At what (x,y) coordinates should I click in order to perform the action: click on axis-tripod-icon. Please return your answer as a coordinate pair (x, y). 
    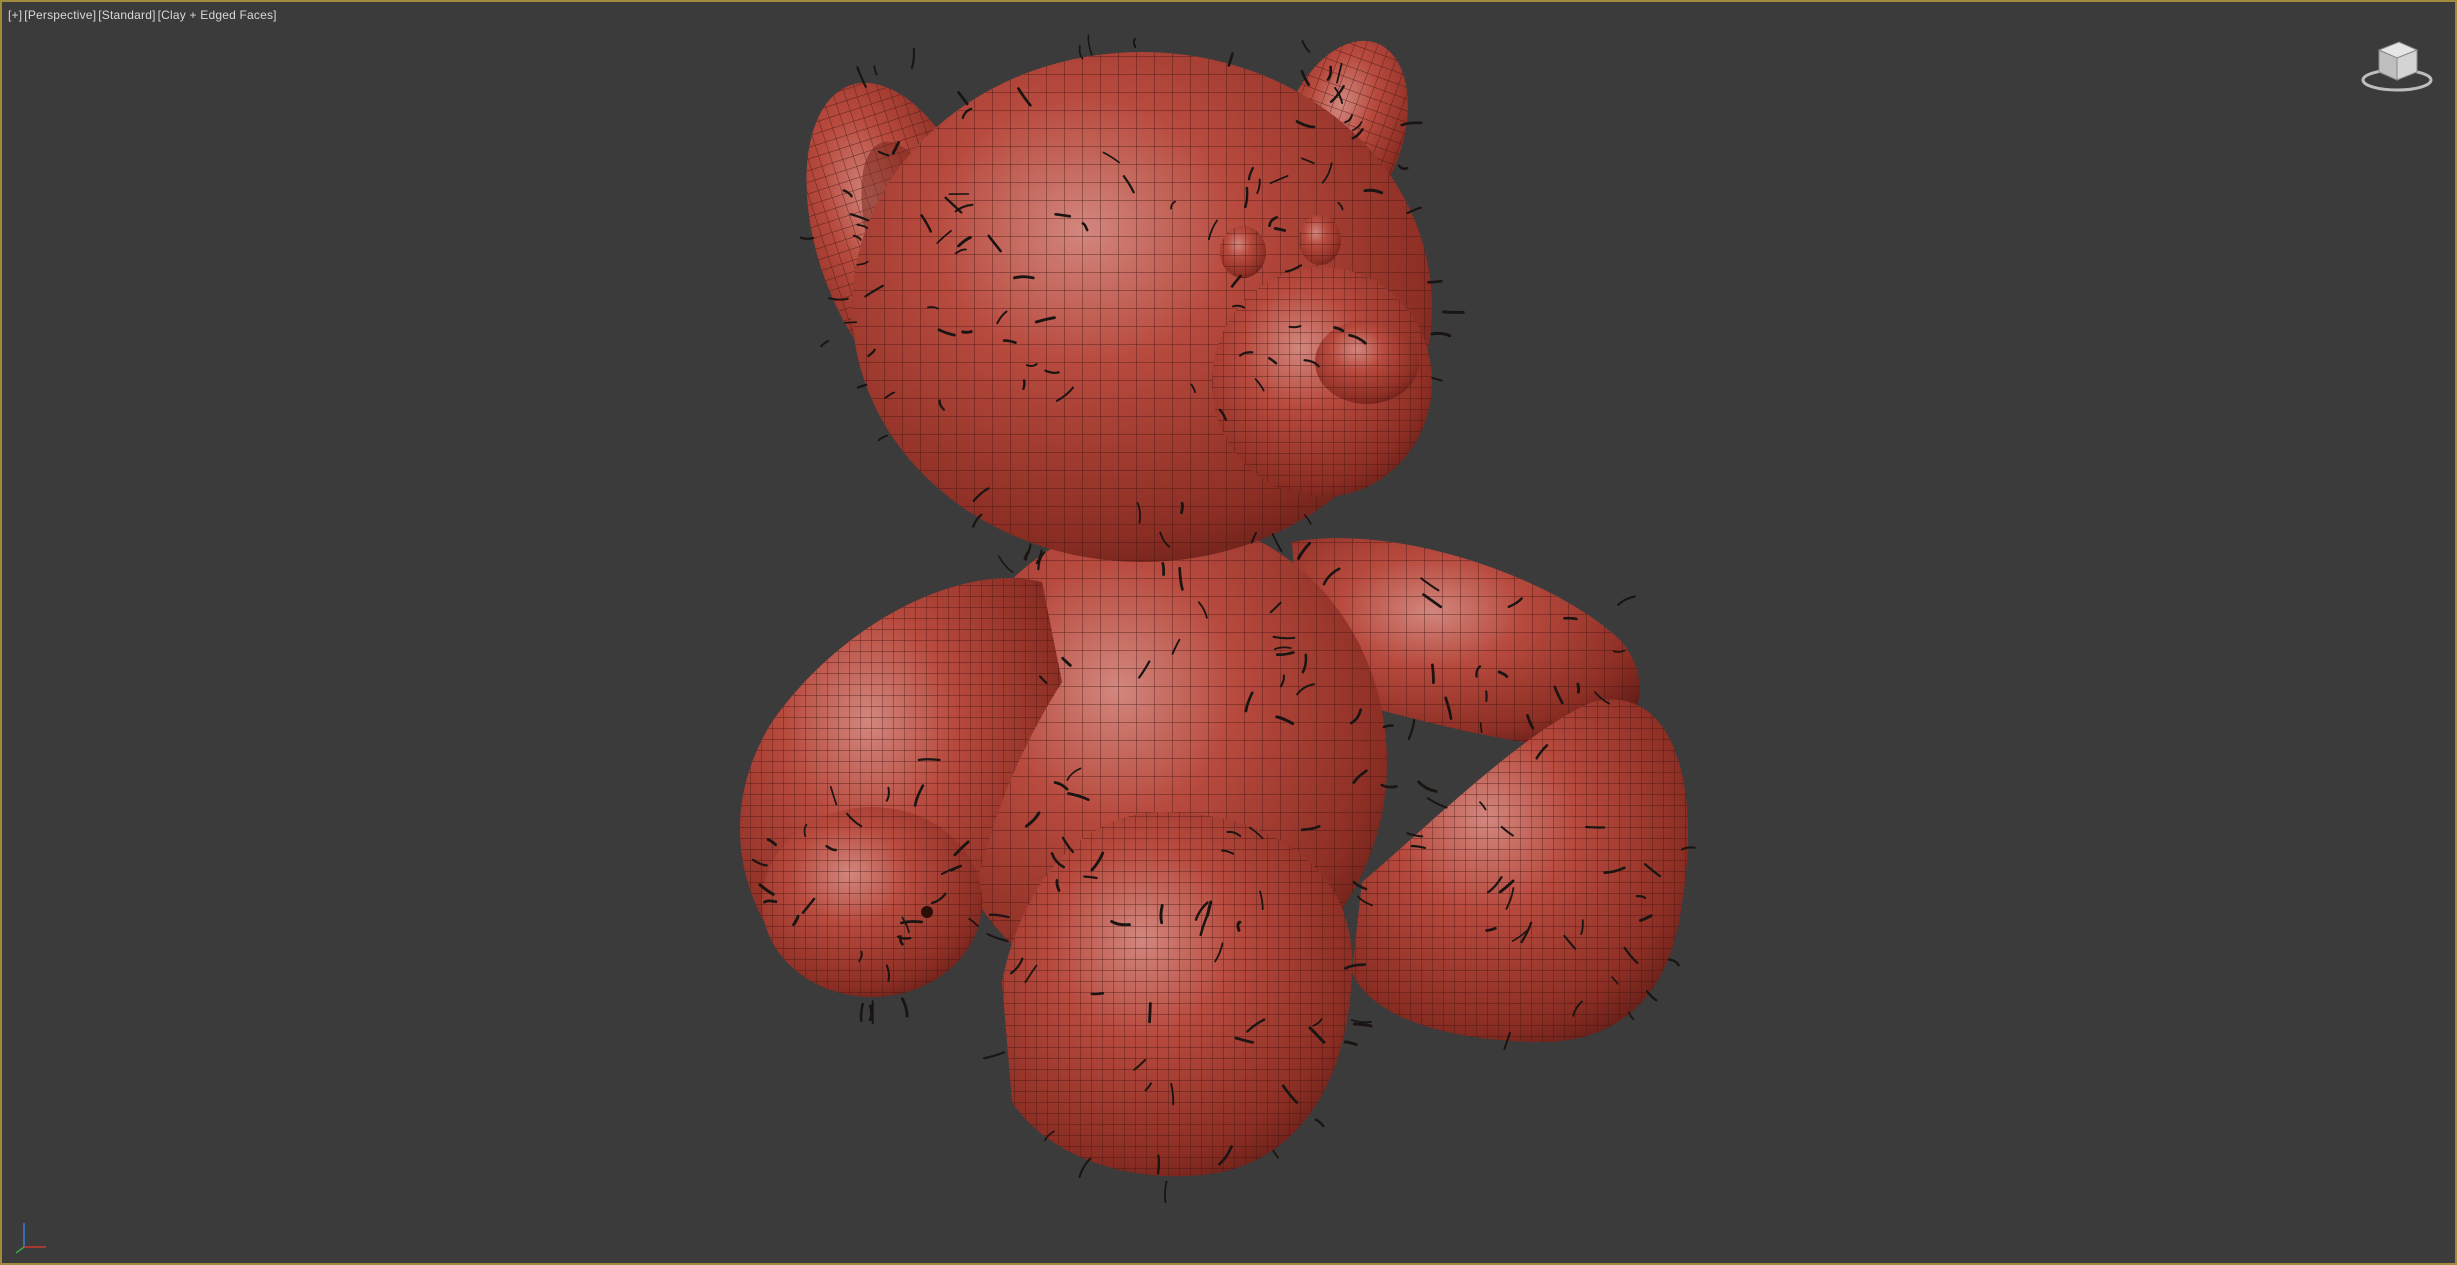
    Looking at the image, I should click on (30, 1238).